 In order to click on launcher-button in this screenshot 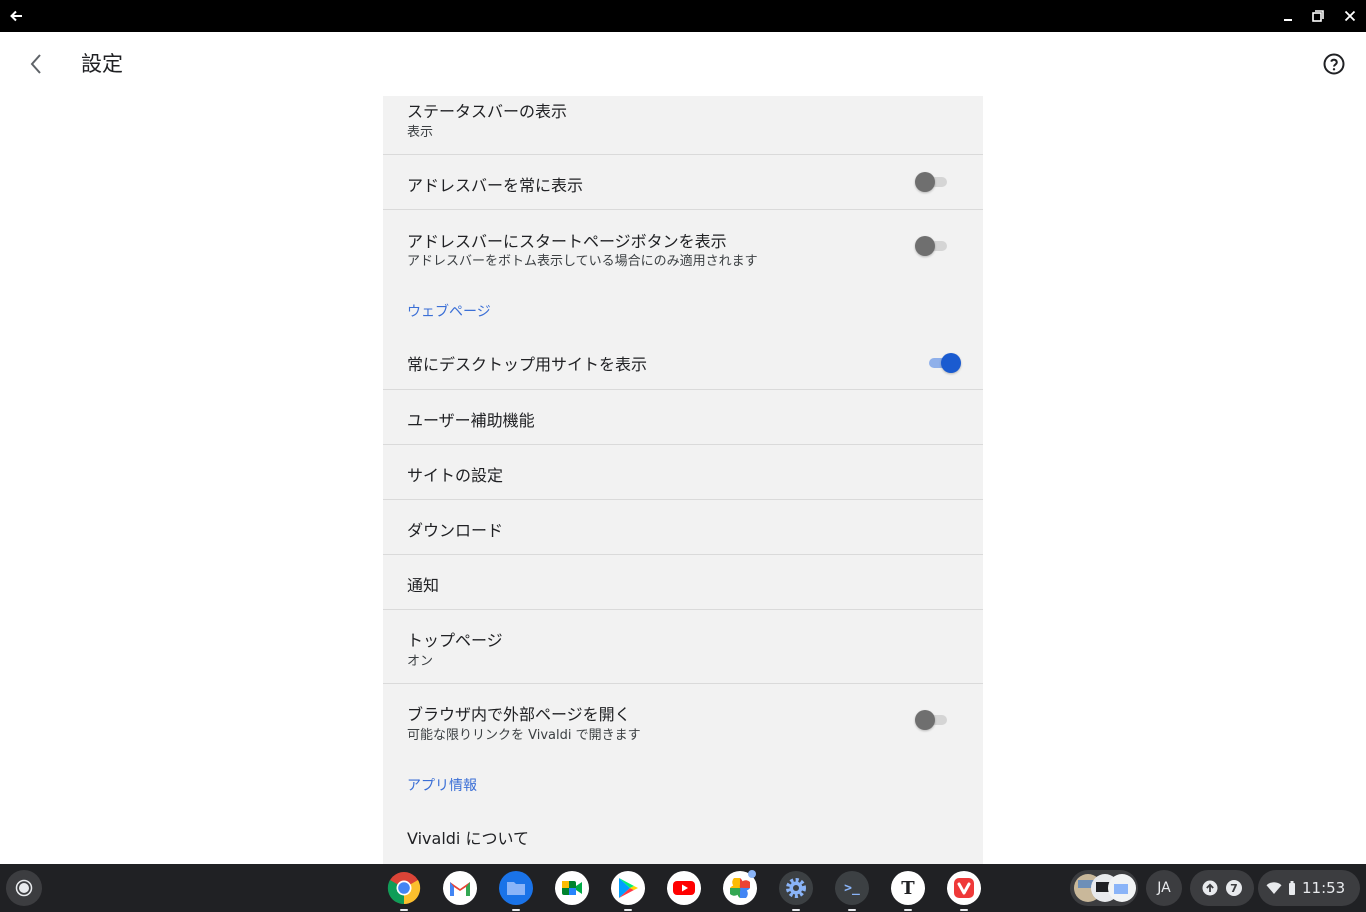, I will do `click(24, 888)`.